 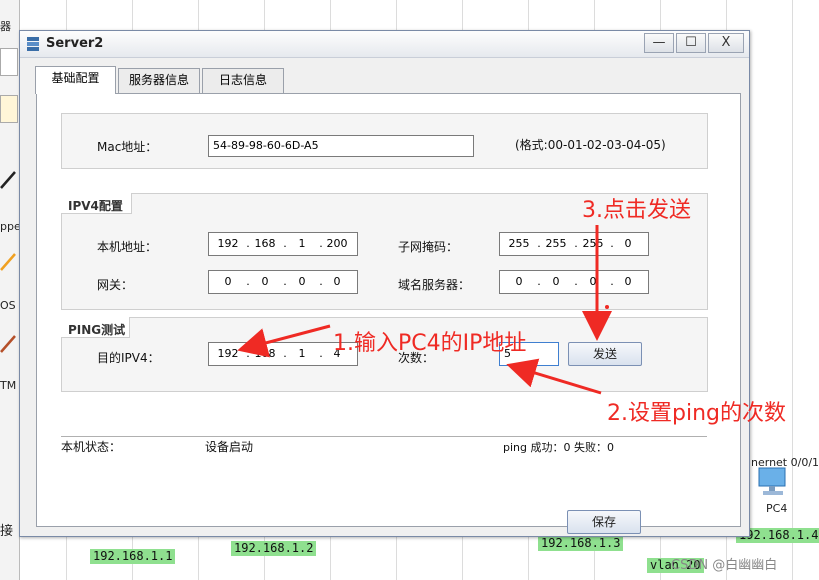 What do you see at coordinates (773, 481) in the screenshot?
I see `pc4-icon` at bounding box center [773, 481].